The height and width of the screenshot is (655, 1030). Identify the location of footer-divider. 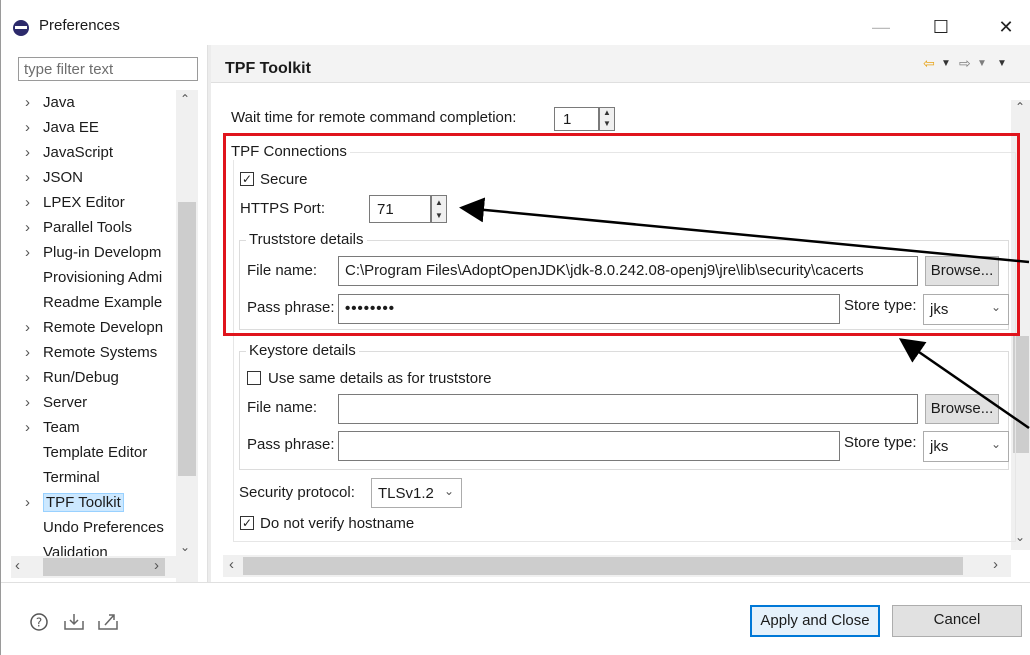
(515, 582).